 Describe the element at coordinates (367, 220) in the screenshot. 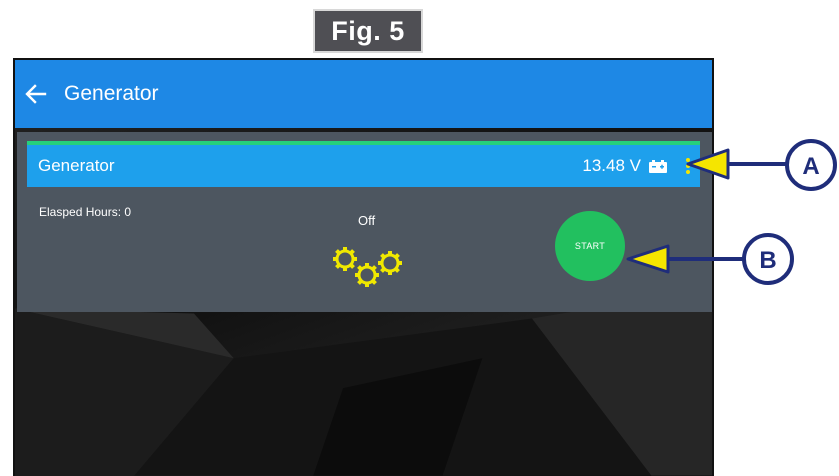

I see `generator-status: Off` at that location.